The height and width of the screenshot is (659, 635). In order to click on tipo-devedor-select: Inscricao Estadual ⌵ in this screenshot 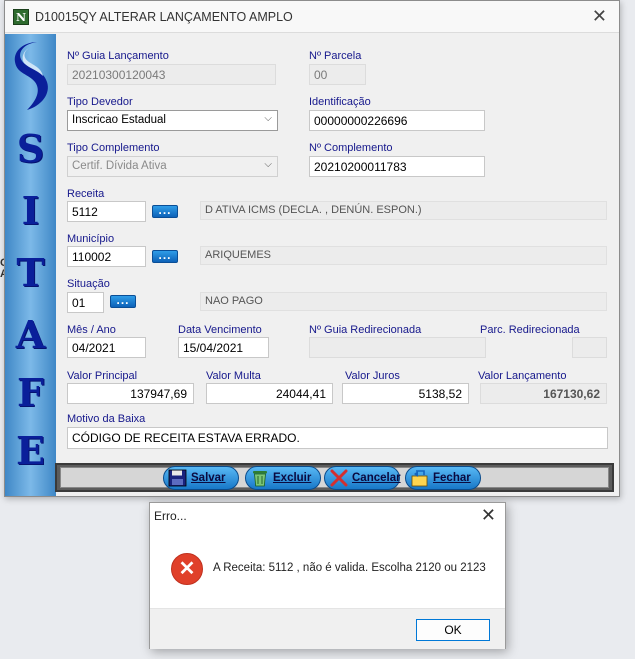, I will do `click(172, 120)`.